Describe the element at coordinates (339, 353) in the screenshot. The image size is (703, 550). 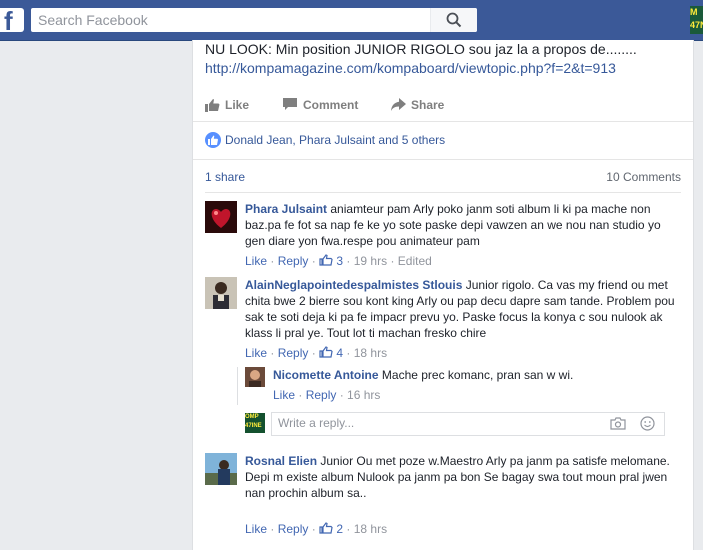
I see `comment-like-count: 4` at that location.